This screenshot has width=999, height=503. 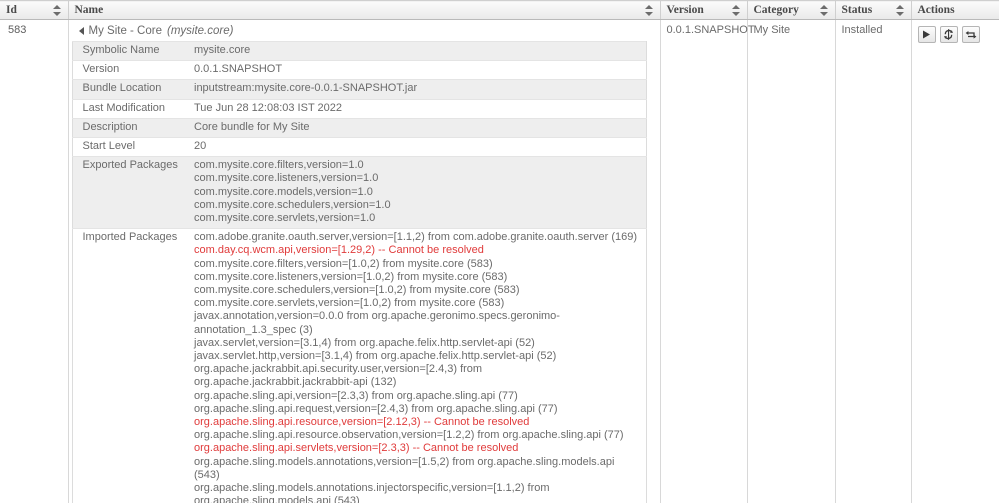 I want to click on update-button, so click(x=970, y=34).